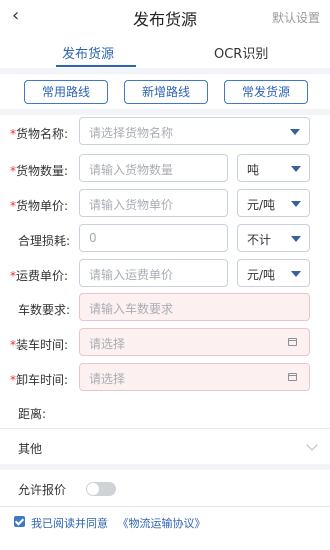 Image resolution: width=330 pixels, height=550 pixels. What do you see at coordinates (19, 521) in the screenshot?
I see `agreement-checkbox` at bounding box center [19, 521].